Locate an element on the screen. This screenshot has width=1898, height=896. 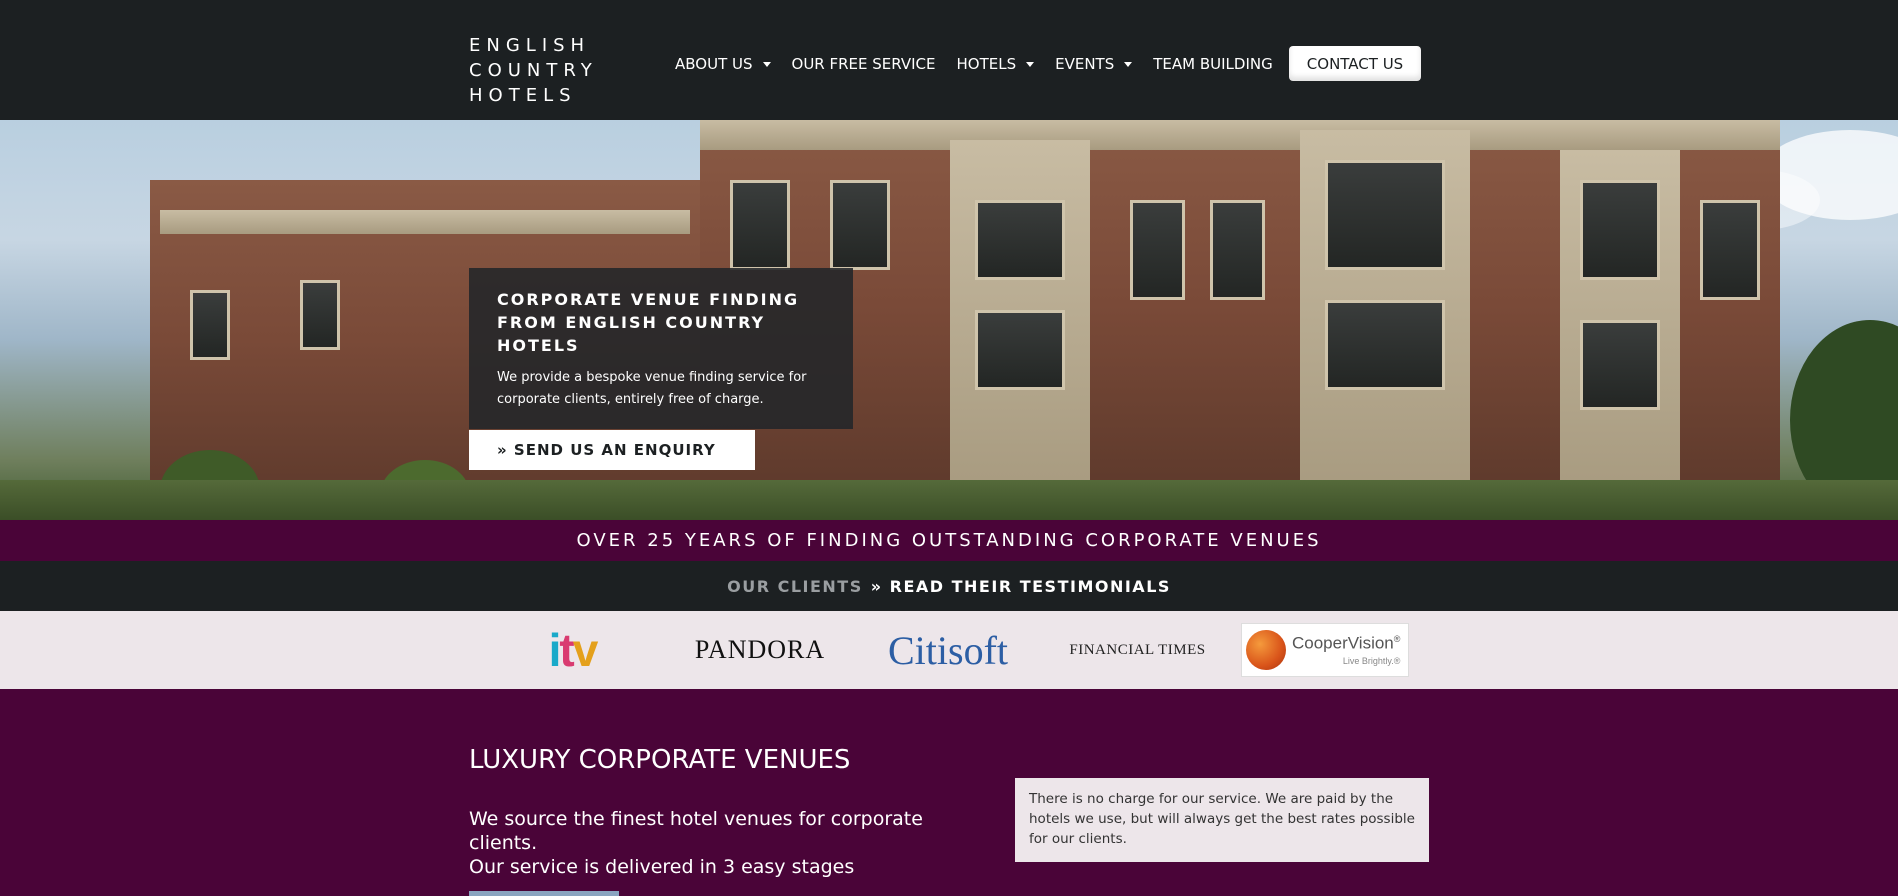
nav-item-our-free-service: OUR FREE SERVICE is located at coordinates (864, 64).